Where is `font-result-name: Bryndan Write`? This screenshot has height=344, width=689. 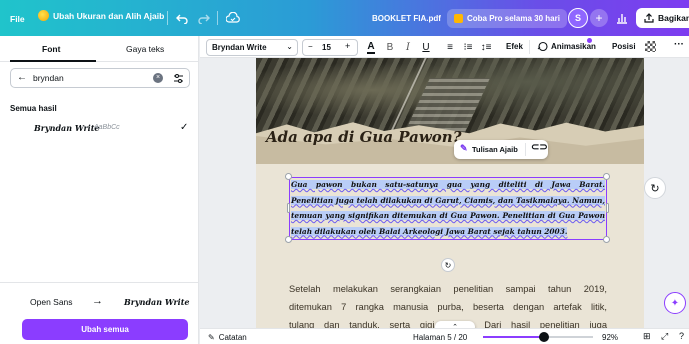 font-result-name: Bryndan Write is located at coordinates (67, 128).